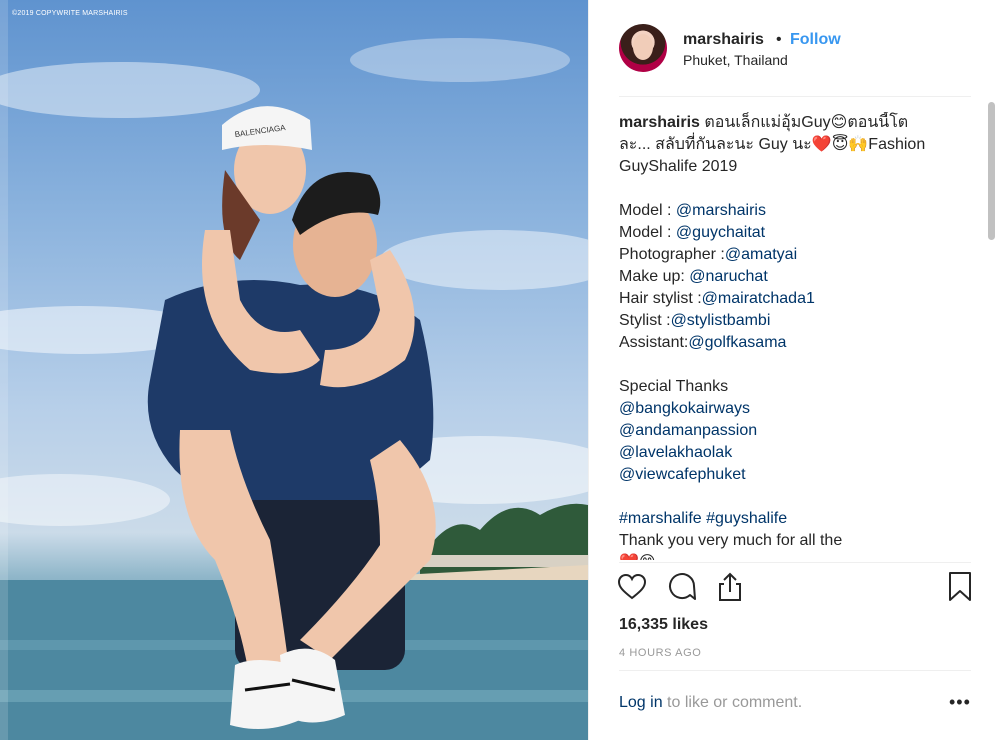 This screenshot has height=740, width=1000. Describe the element at coordinates (731, 540) in the screenshot. I see `caption-closing: Thank you very much for all the` at that location.